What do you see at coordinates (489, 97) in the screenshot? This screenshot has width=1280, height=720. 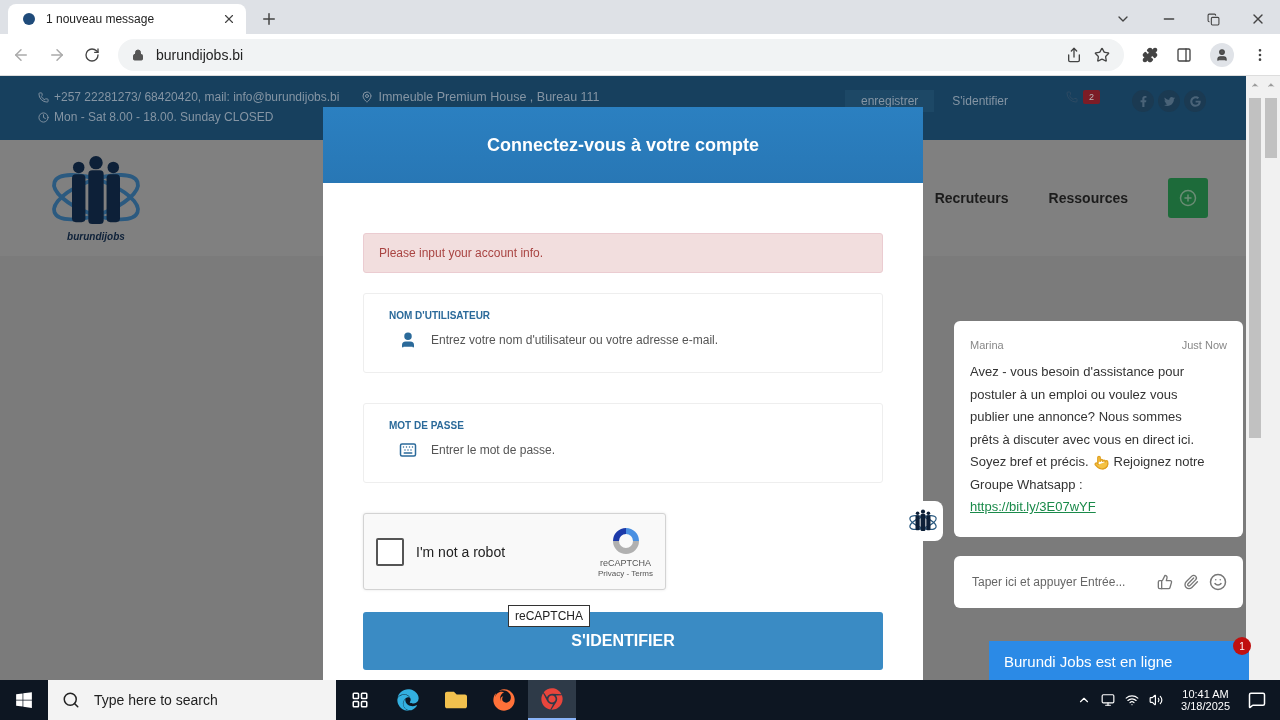 I see `address-text: Immeuble Premium House , Bureau 111` at bounding box center [489, 97].